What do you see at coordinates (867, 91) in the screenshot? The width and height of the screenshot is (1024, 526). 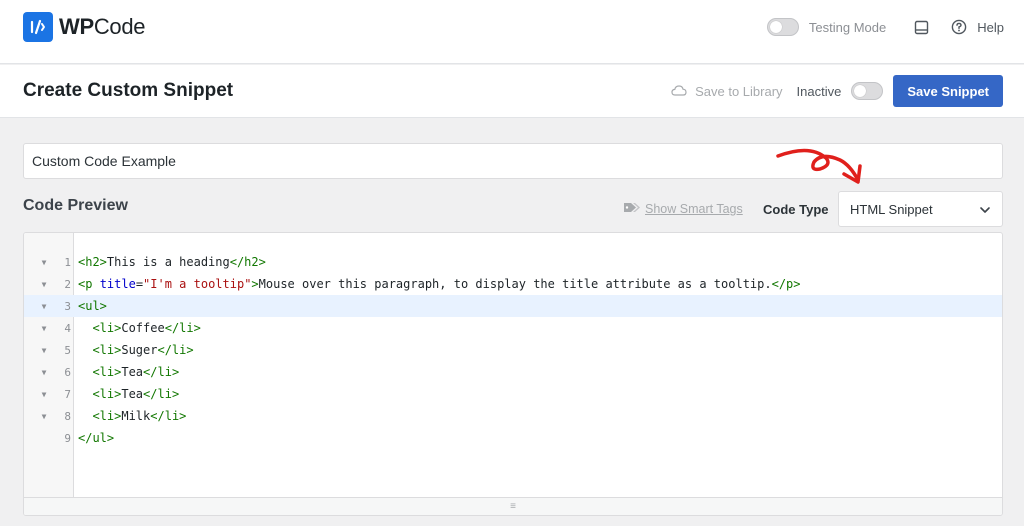 I see `active-toggle` at bounding box center [867, 91].